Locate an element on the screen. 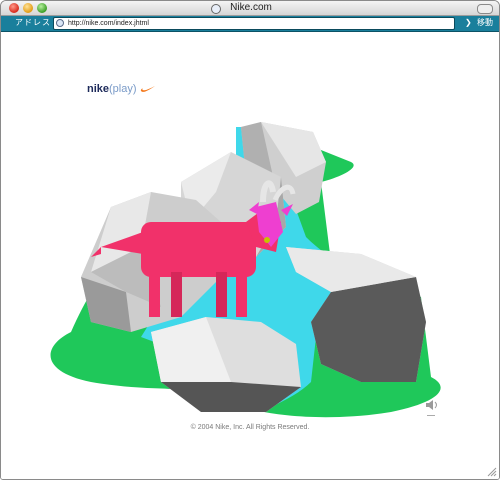 This screenshot has height=480, width=500. go-arrow-icon: ❯ is located at coordinates (468, 22).